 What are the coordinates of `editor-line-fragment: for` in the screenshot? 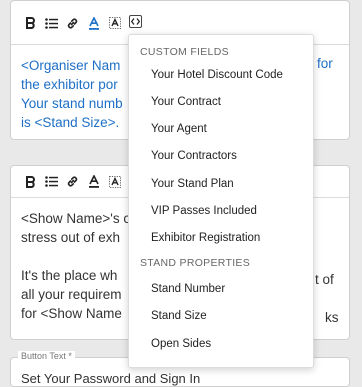 It's located at (325, 63).